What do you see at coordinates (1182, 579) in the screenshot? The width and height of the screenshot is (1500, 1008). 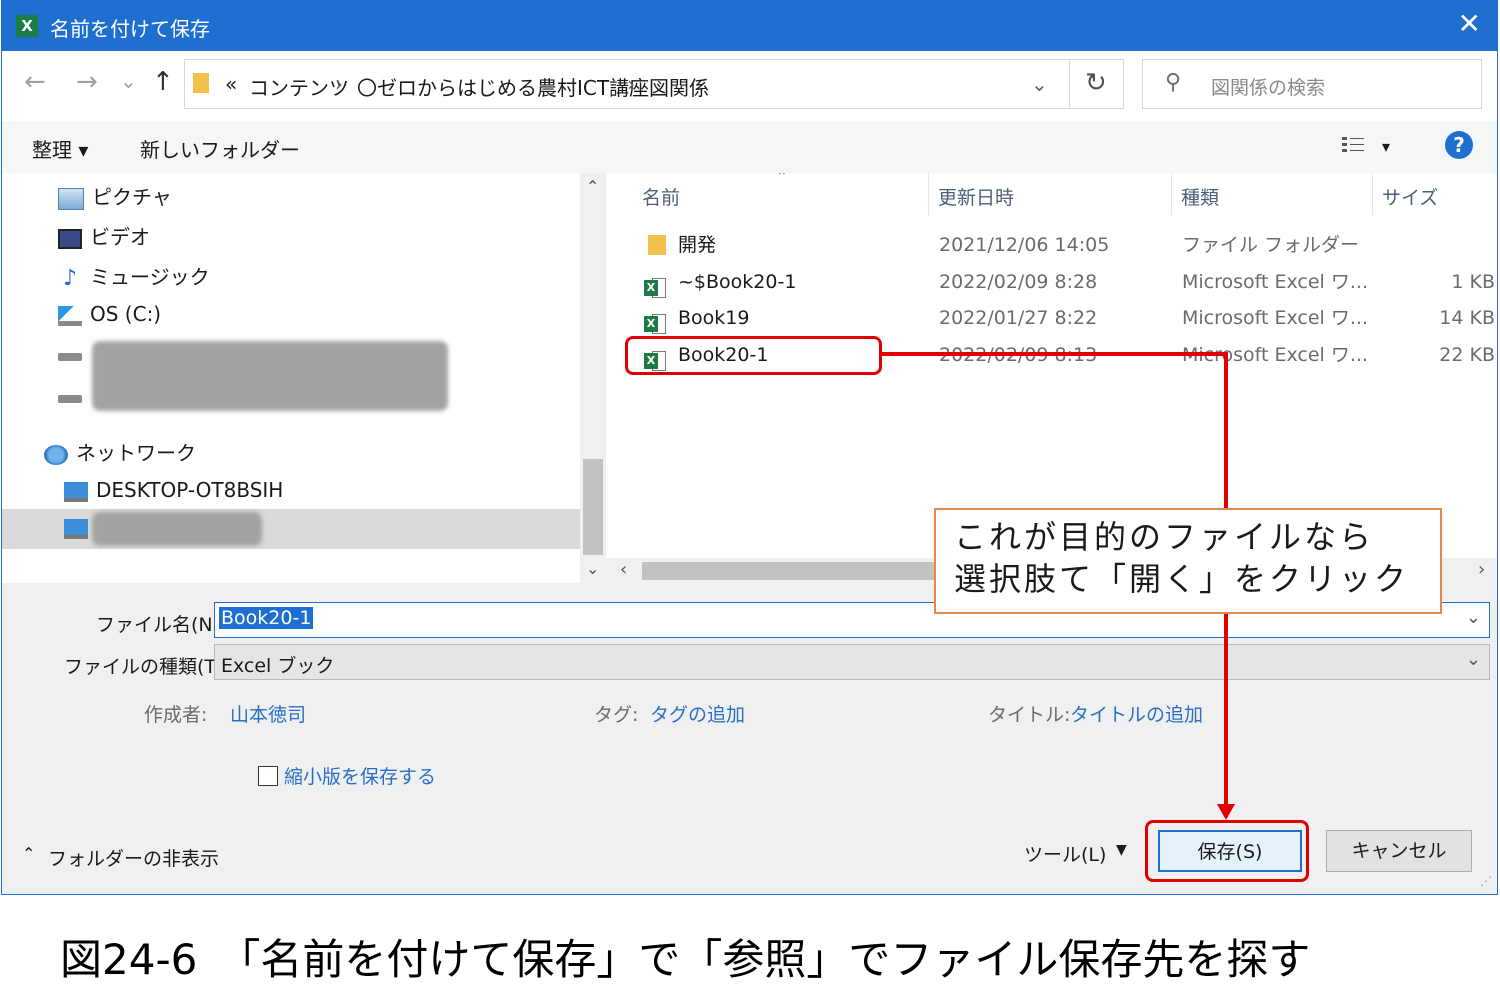 I see `callout-line-2: 選択肢て「開く」をクリック` at bounding box center [1182, 579].